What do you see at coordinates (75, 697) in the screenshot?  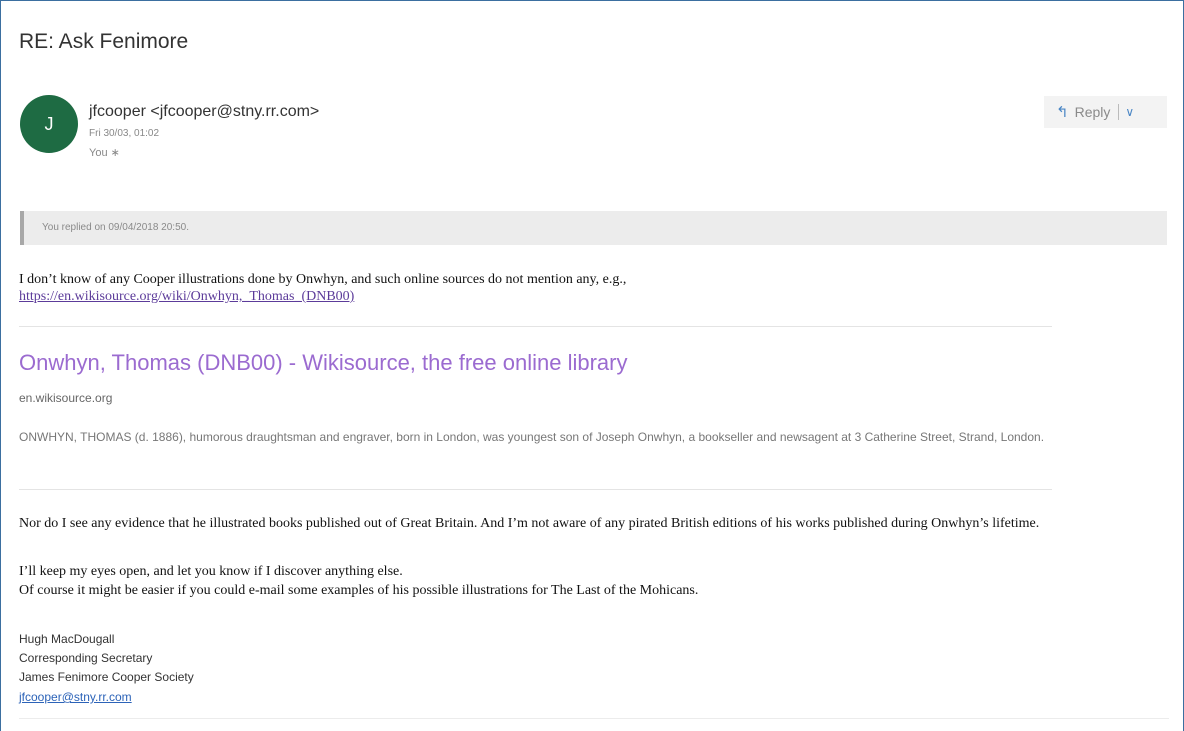 I see `signature-email-link: jfcooper@stny.rr.com` at bounding box center [75, 697].